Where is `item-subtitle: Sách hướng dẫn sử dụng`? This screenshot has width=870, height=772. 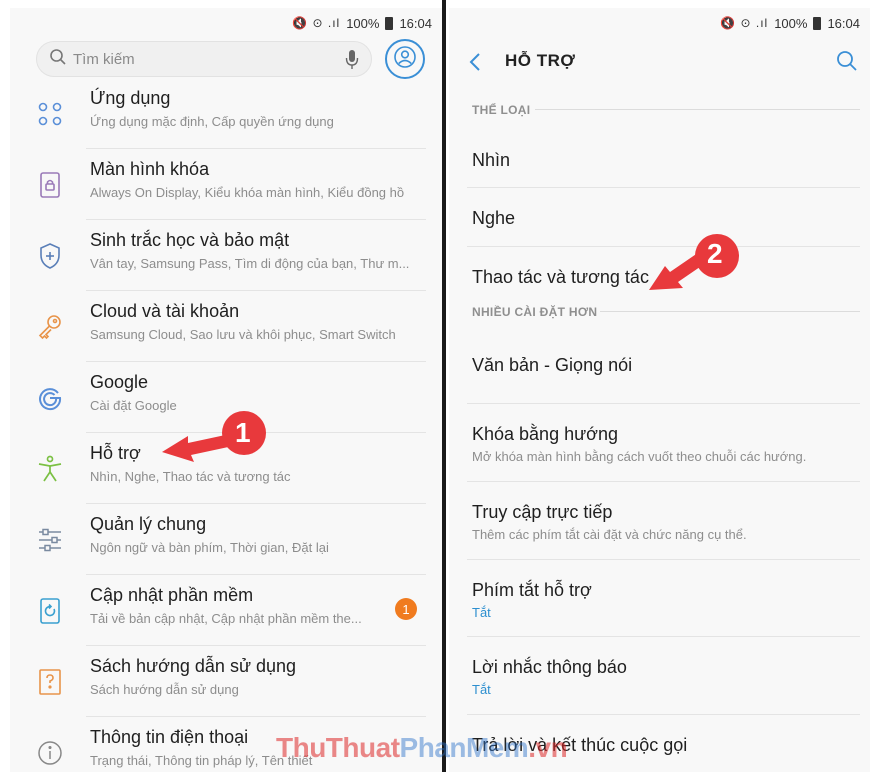 item-subtitle: Sách hướng dẫn sử dụng is located at coordinates (164, 689).